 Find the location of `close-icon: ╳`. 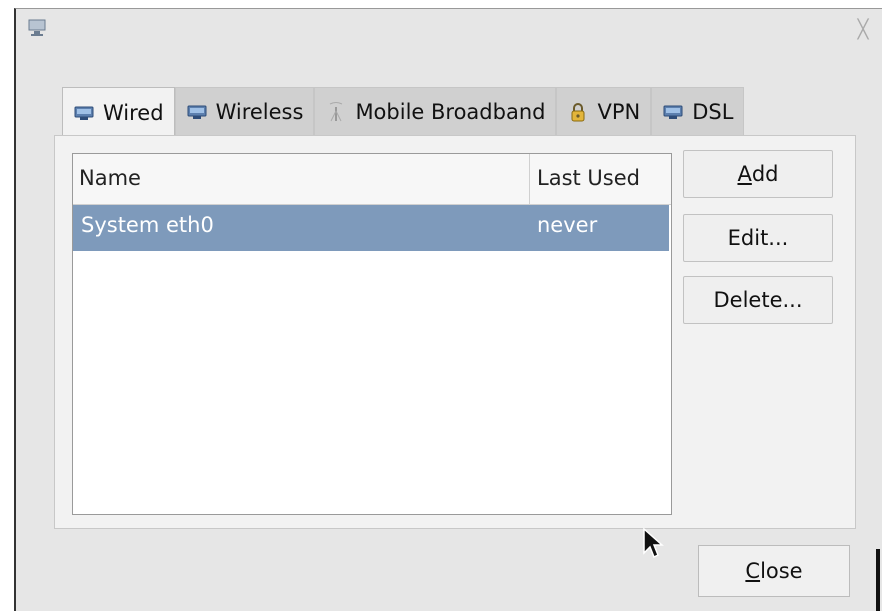

close-icon: ╳ is located at coordinates (863, 30).